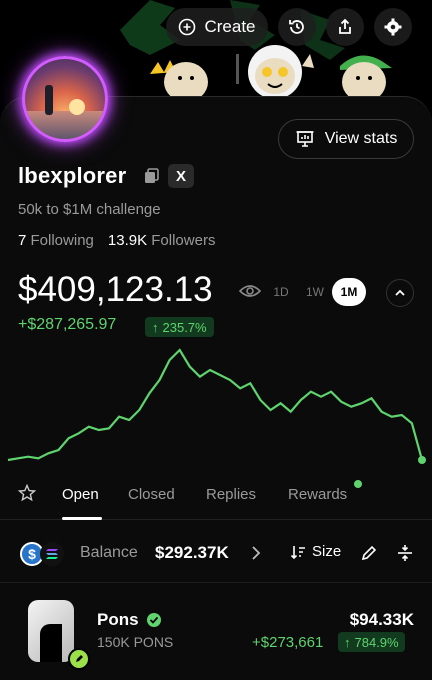 The width and height of the screenshot is (432, 680). I want to click on copy-icon, so click(152, 176).